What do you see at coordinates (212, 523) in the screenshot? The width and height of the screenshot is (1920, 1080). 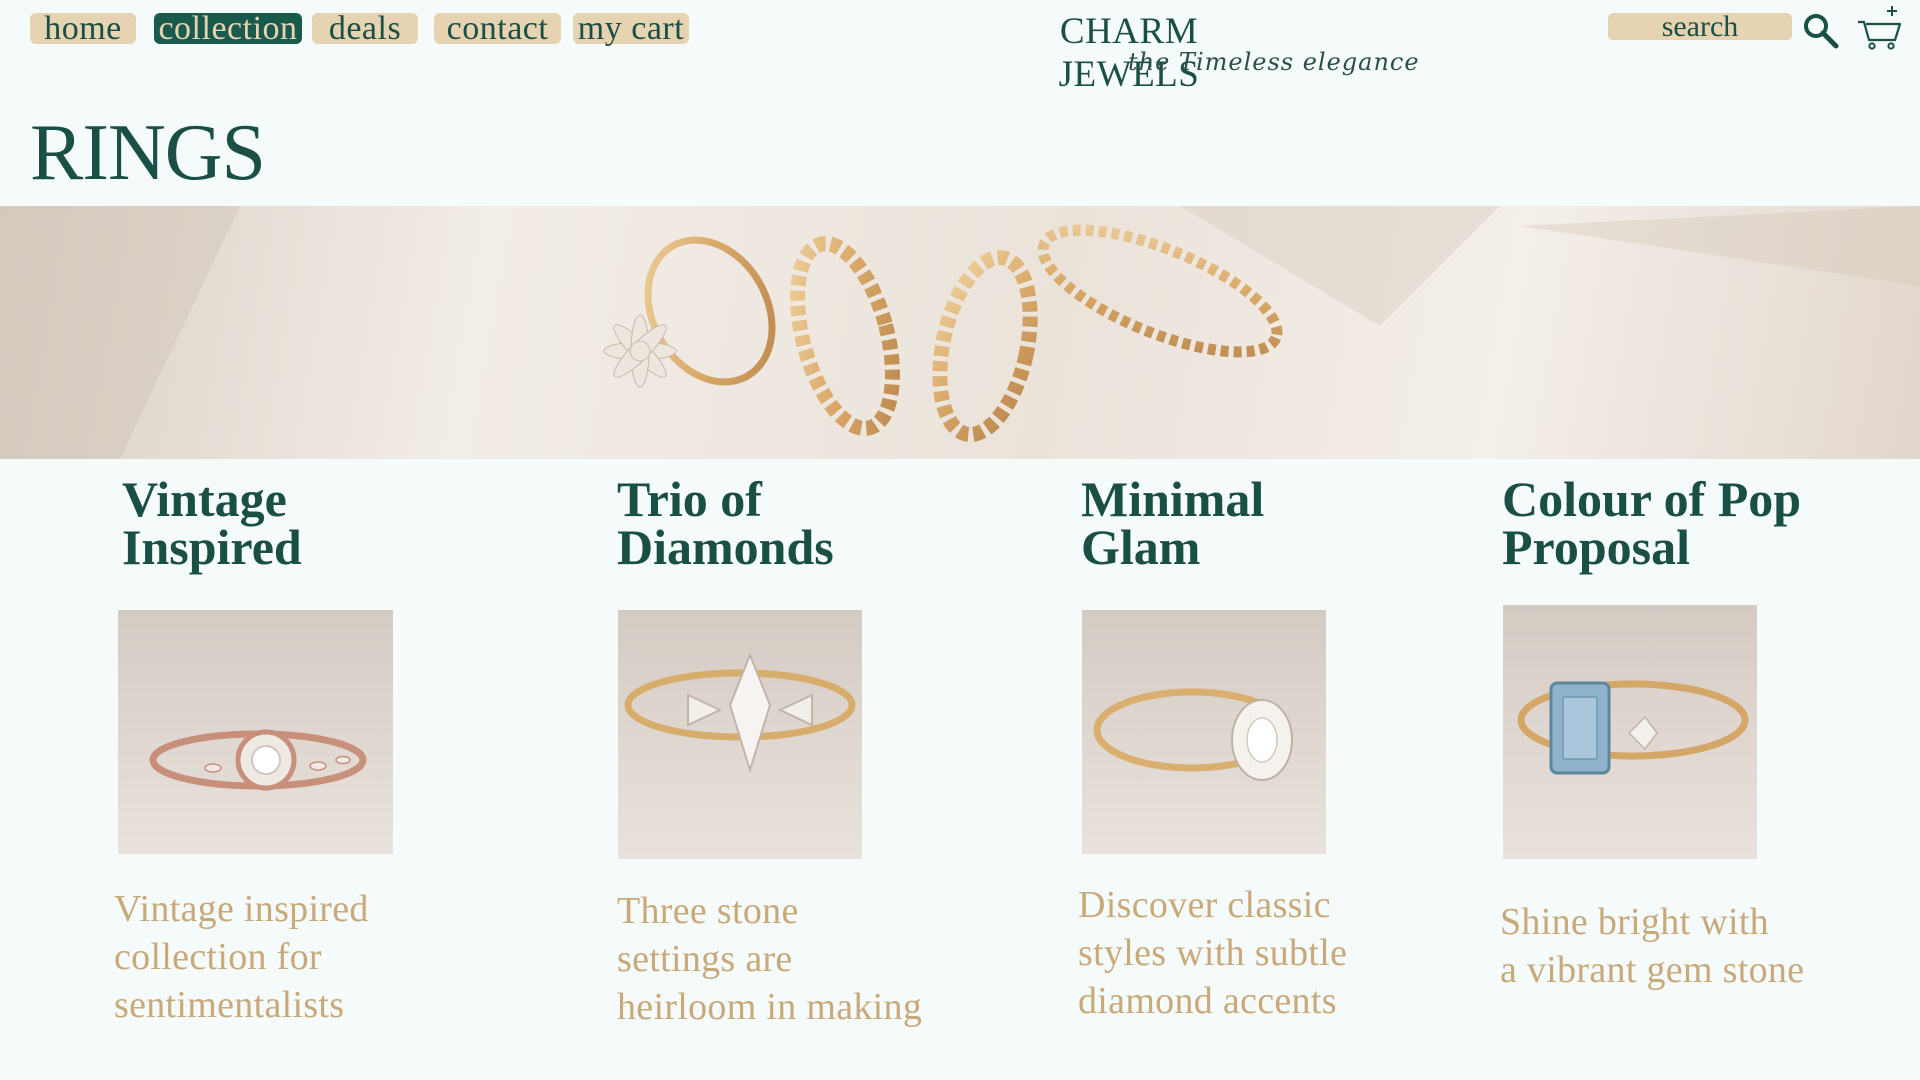 I see `category-title-vintage-inspired: Vintage Inspired` at bounding box center [212, 523].